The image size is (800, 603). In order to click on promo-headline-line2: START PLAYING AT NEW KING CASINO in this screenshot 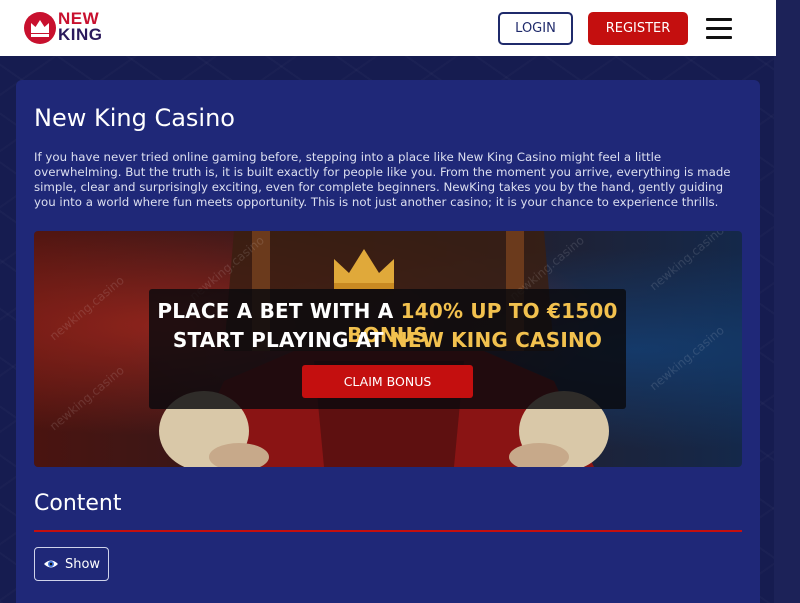, I will do `click(387, 340)`.